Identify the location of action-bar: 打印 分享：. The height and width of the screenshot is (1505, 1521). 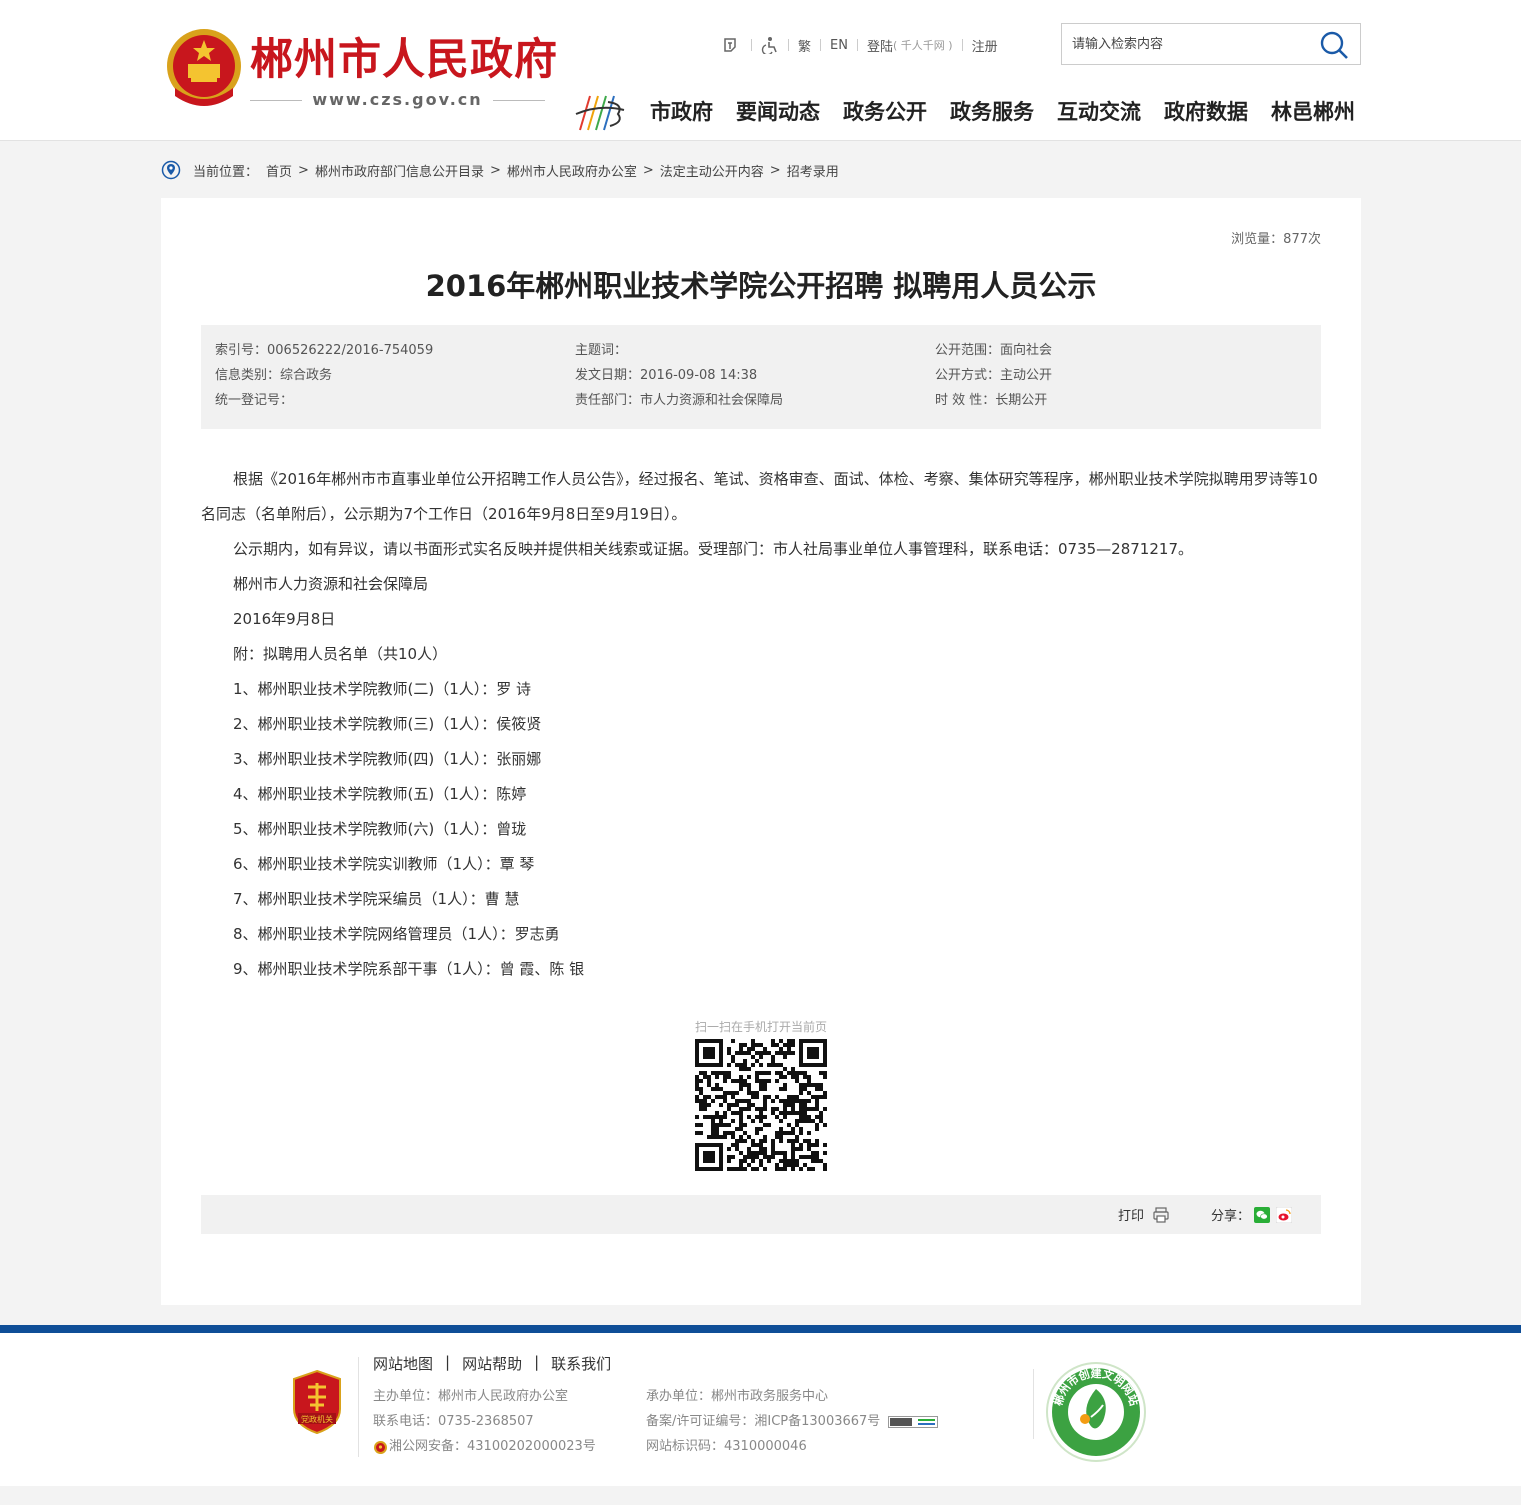
(761, 1214).